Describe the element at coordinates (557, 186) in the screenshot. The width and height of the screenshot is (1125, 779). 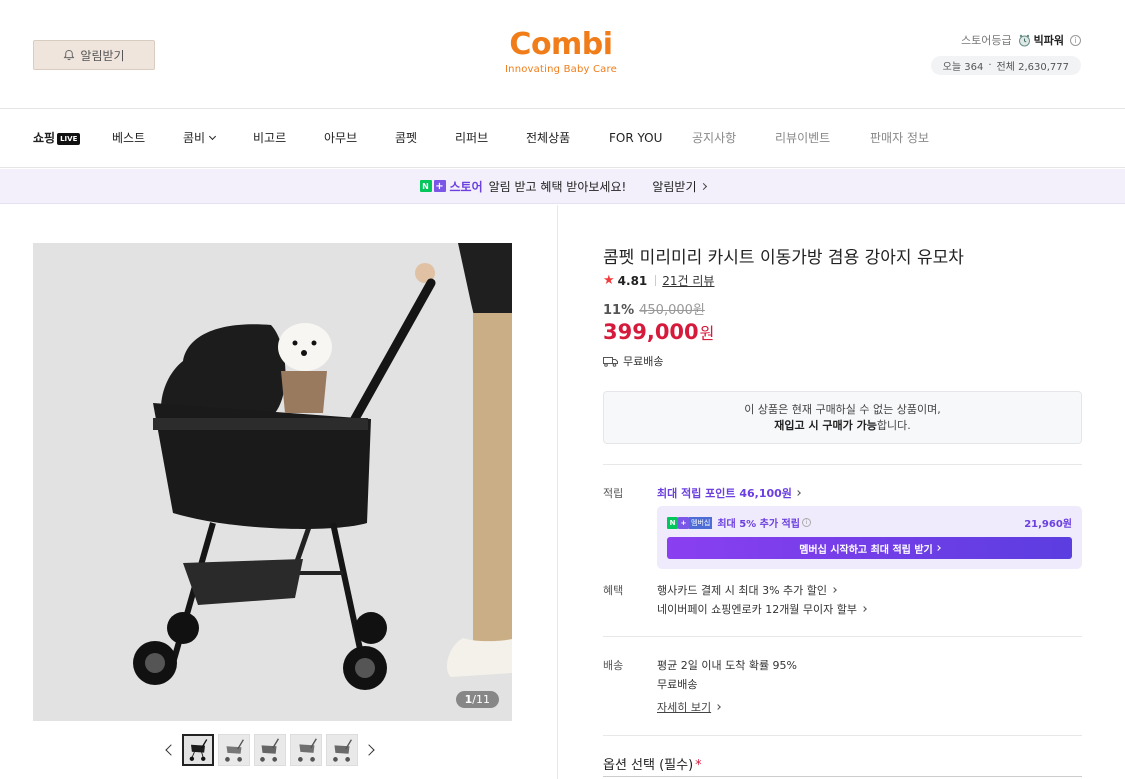
I see `banner-message: 알림 받고 혜택 받아보세요!` at that location.